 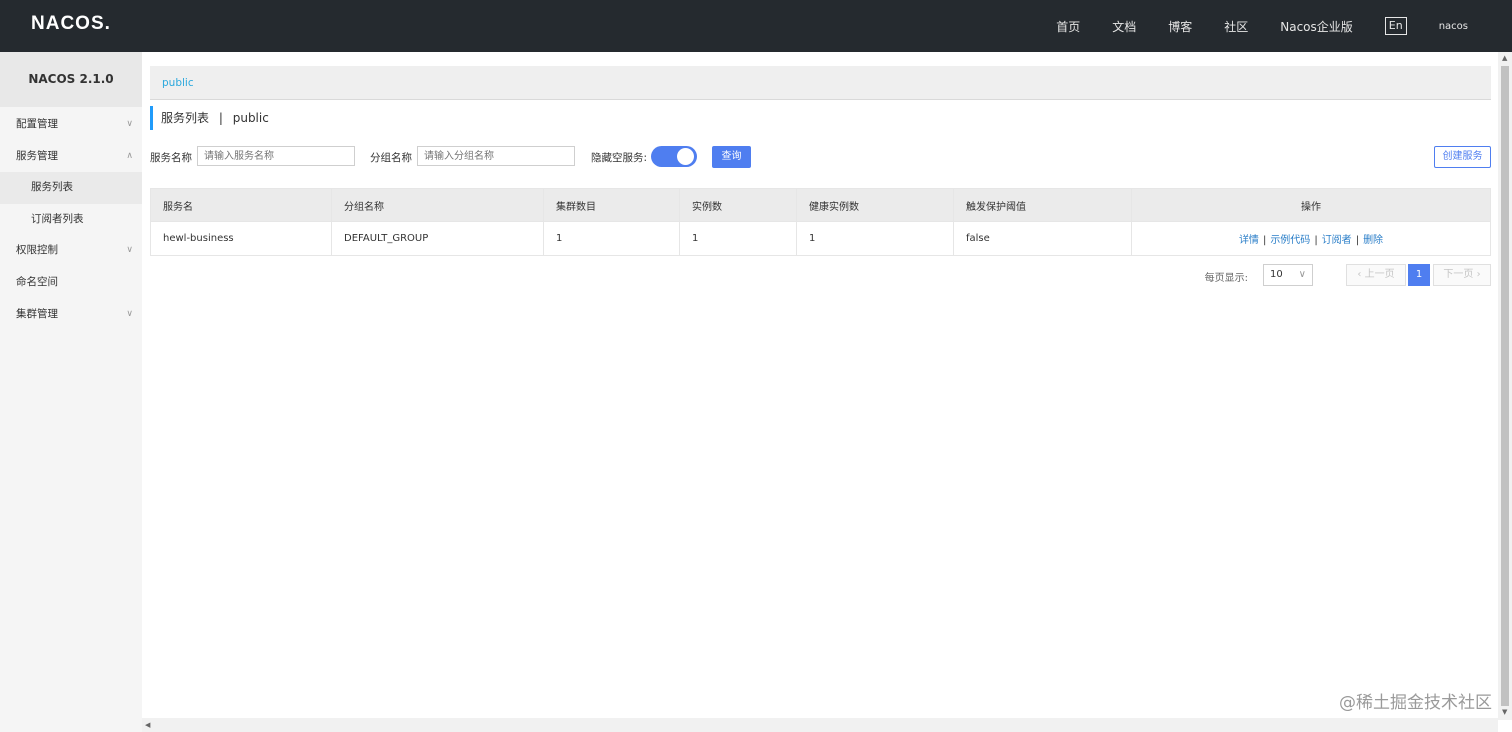 What do you see at coordinates (1068, 26) in the screenshot?
I see `nav-home: 首页` at bounding box center [1068, 26].